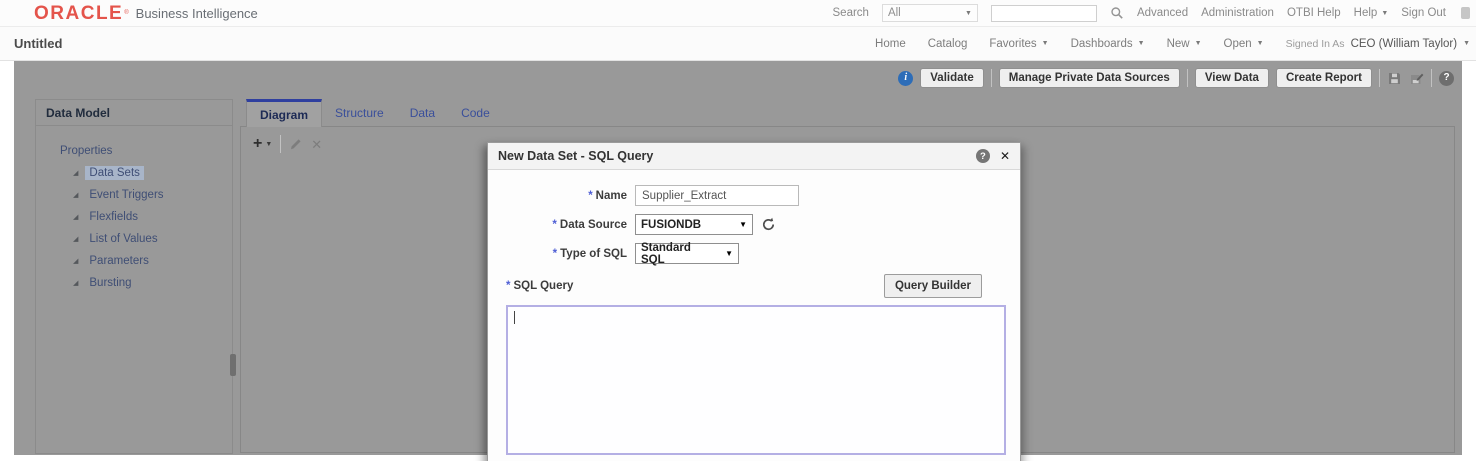  Describe the element at coordinates (1323, 78) in the screenshot. I see `create-report-button: Create Report` at that location.